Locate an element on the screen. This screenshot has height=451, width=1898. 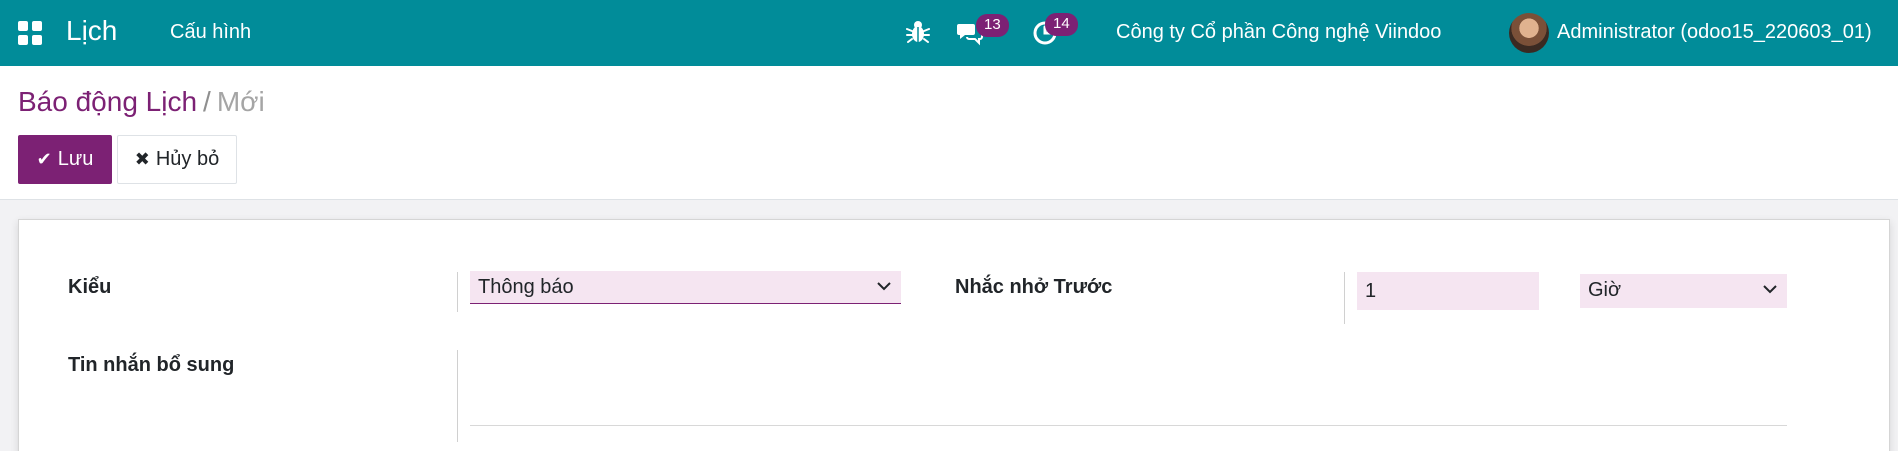
apps-grid-icon is located at coordinates (30, 33).